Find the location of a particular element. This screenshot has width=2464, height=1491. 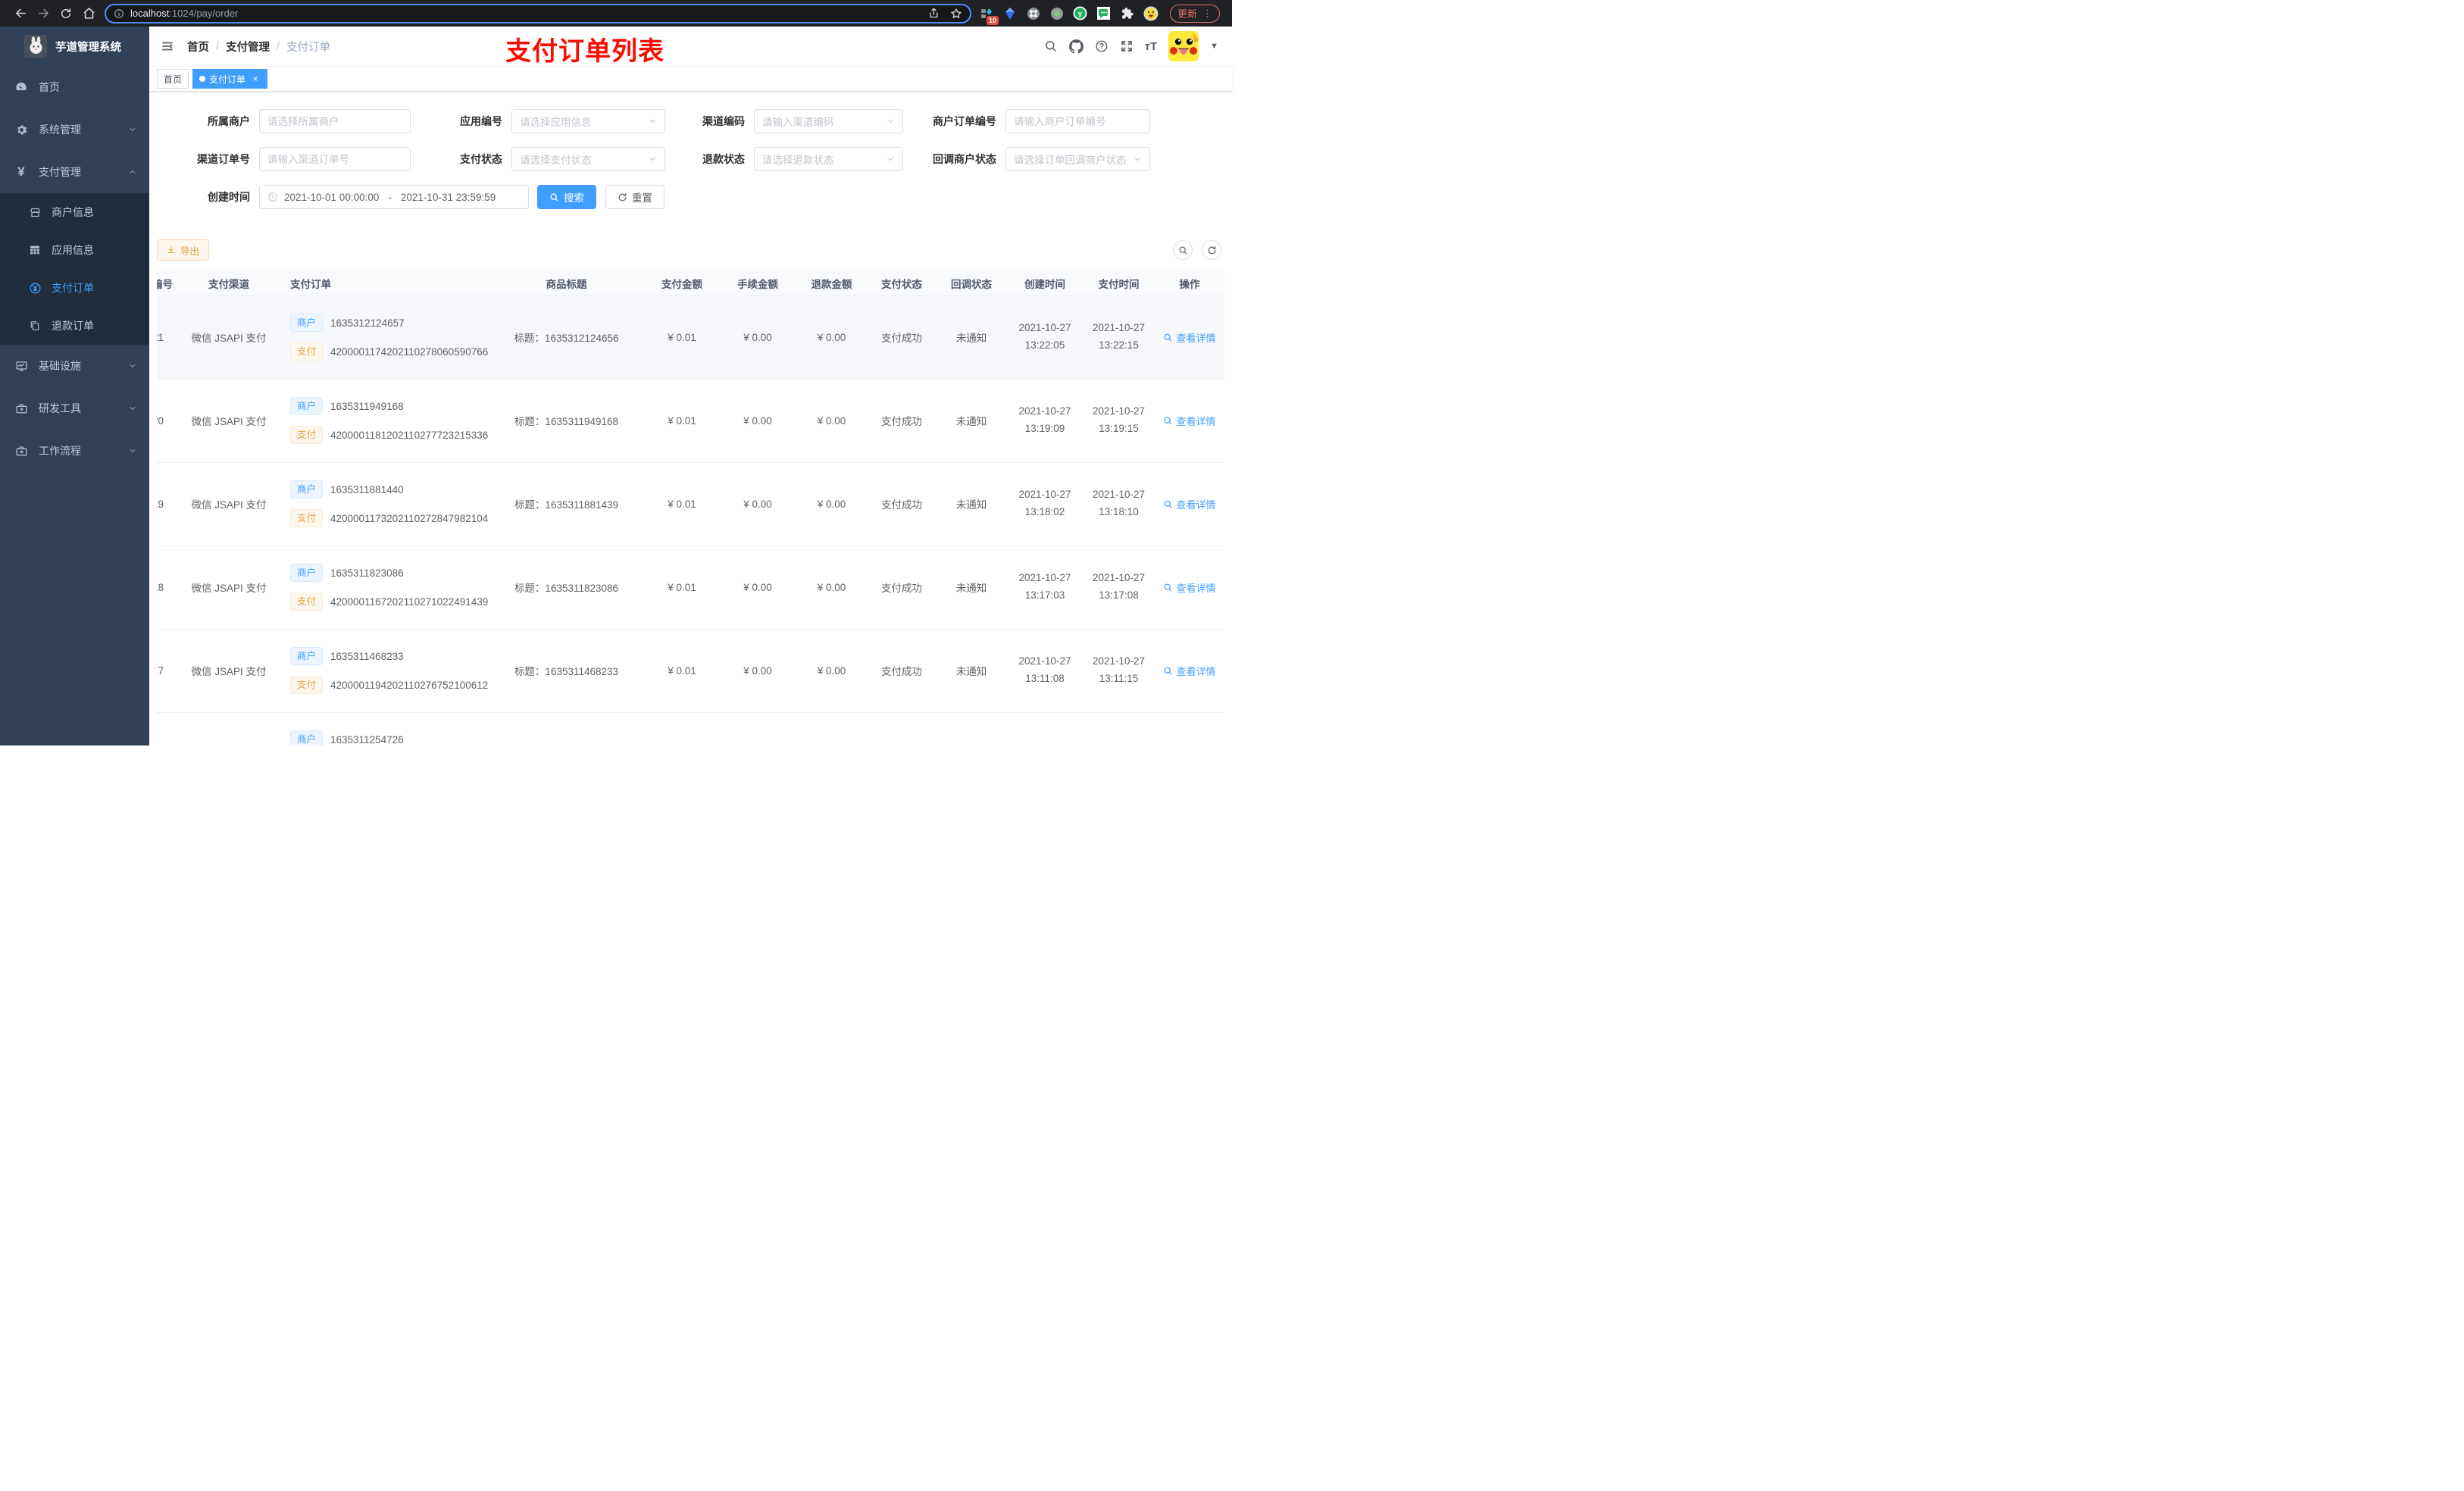

channel-code-select: 请输入渠道编码 is located at coordinates (828, 121).